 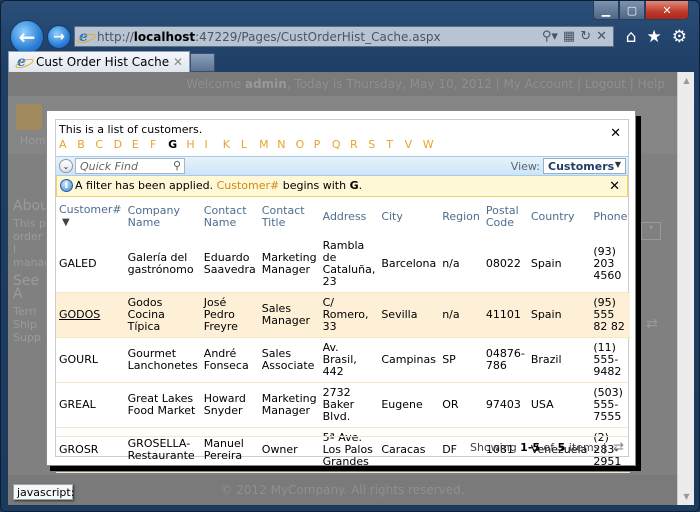 What do you see at coordinates (115, 36) in the screenshot?
I see `url-prefix: http://` at bounding box center [115, 36].